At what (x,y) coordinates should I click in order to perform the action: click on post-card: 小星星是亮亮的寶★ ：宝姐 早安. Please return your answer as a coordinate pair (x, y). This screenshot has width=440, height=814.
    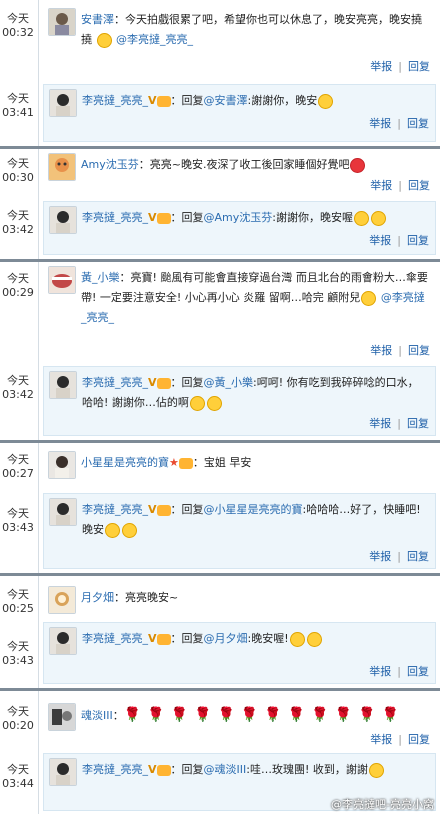
    Looking at the image, I should click on (239, 467).